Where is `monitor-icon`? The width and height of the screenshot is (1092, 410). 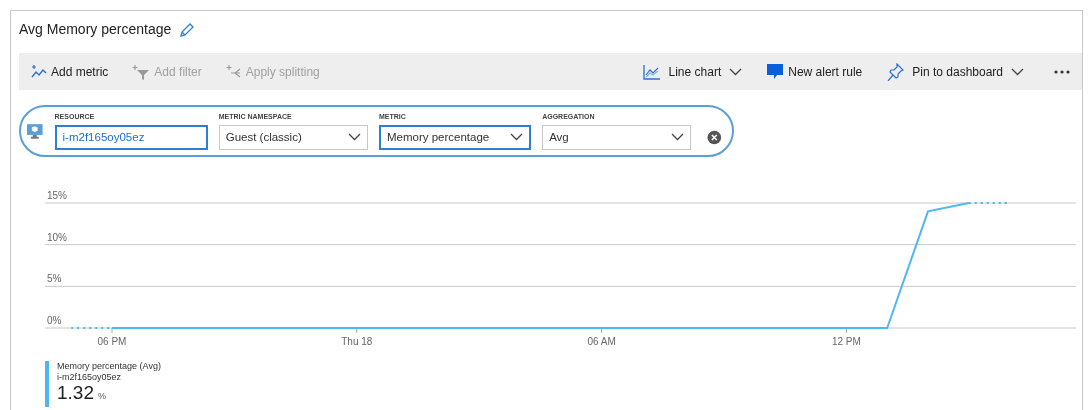 monitor-icon is located at coordinates (35, 131).